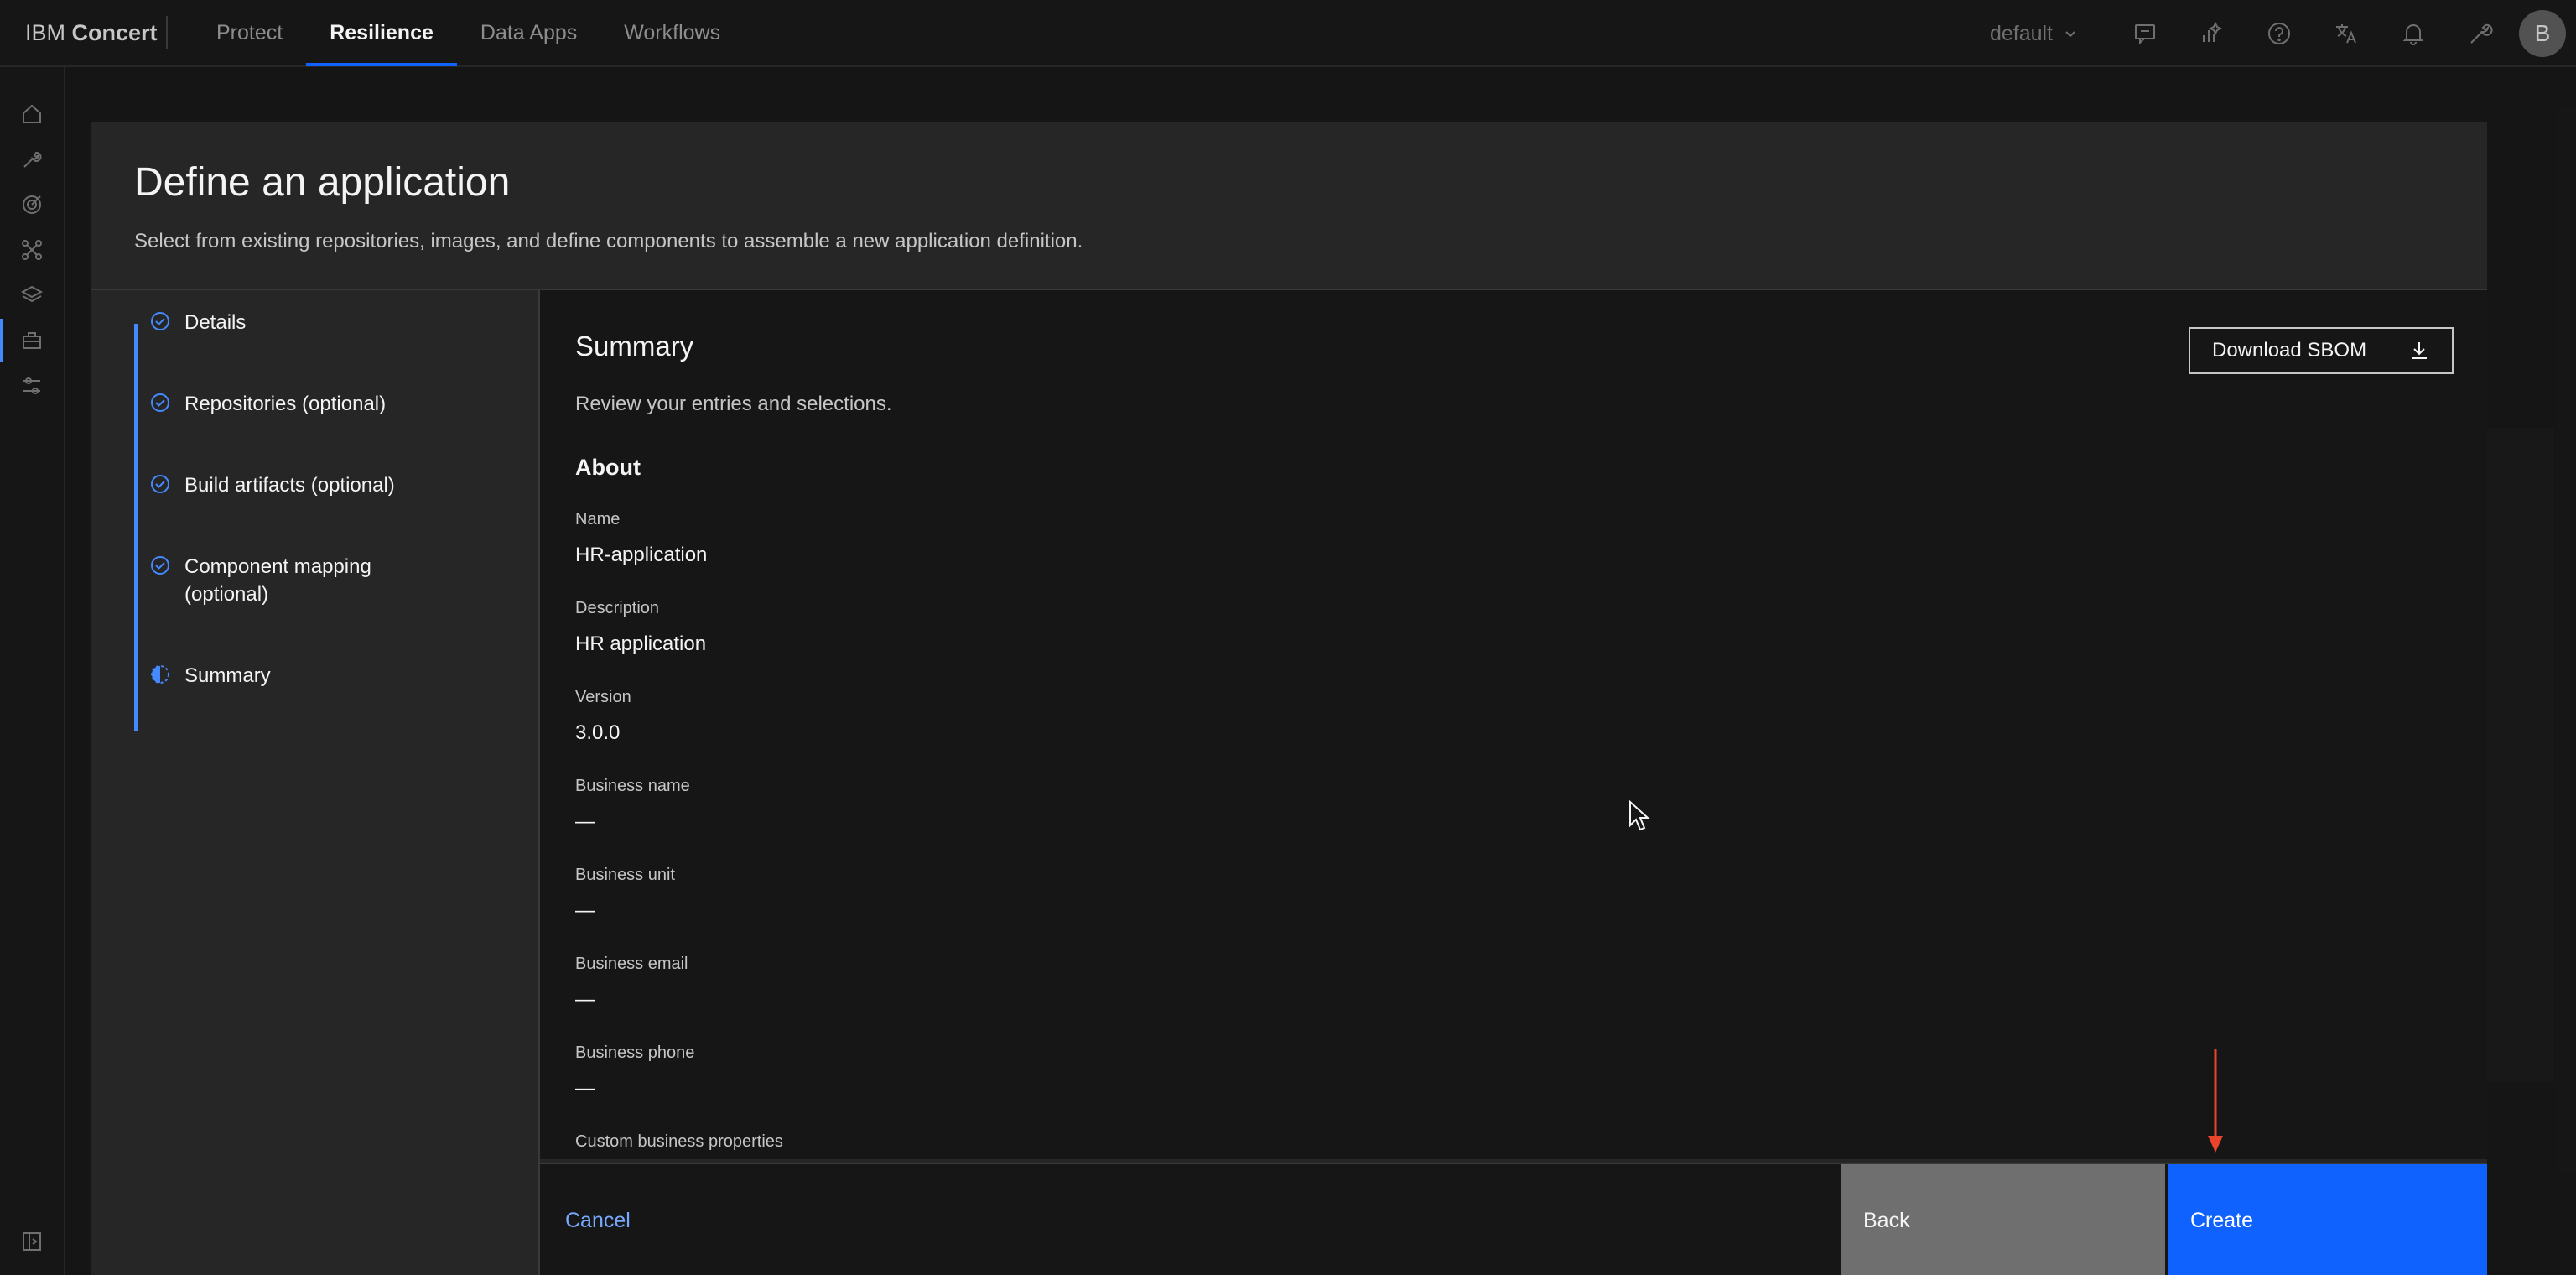 Image resolution: width=2576 pixels, height=1275 pixels. What do you see at coordinates (381, 33) in the screenshot?
I see `nav-resilience: Resilience` at bounding box center [381, 33].